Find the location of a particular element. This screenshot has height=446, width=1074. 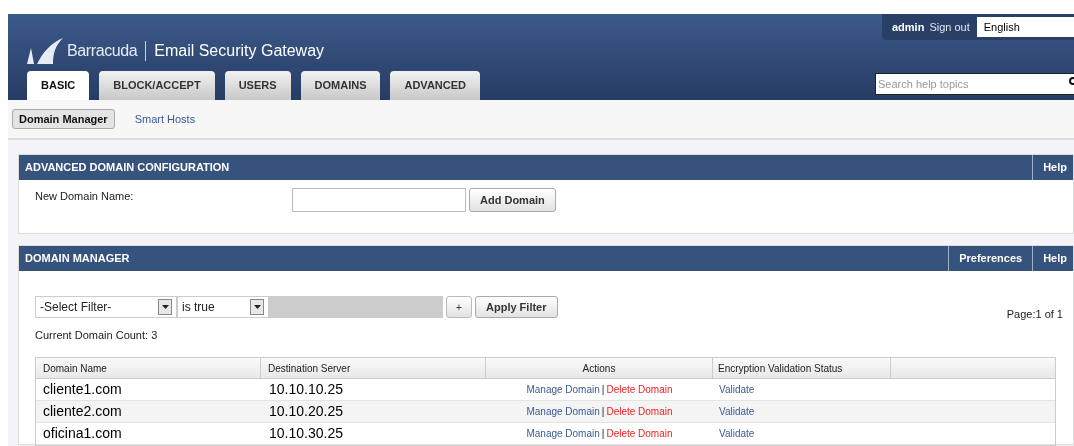

nav-tab: BLOCK/ACCEPT is located at coordinates (157, 85).